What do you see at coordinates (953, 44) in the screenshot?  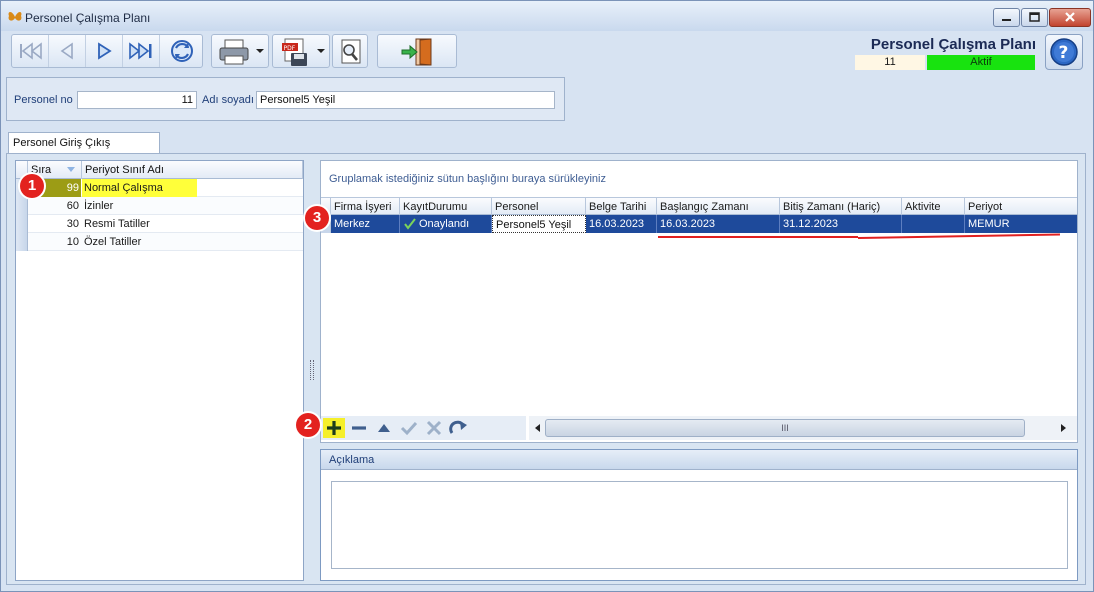 I see `form-title: Personel Çalışma Planı` at bounding box center [953, 44].